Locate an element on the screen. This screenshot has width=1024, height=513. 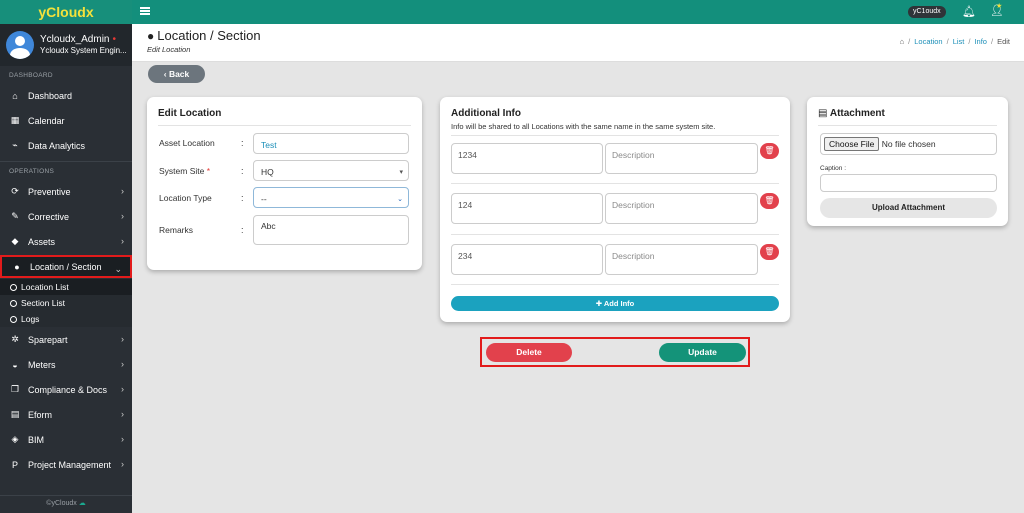
refresh-icon: ⟳ is located at coordinates (15, 191).